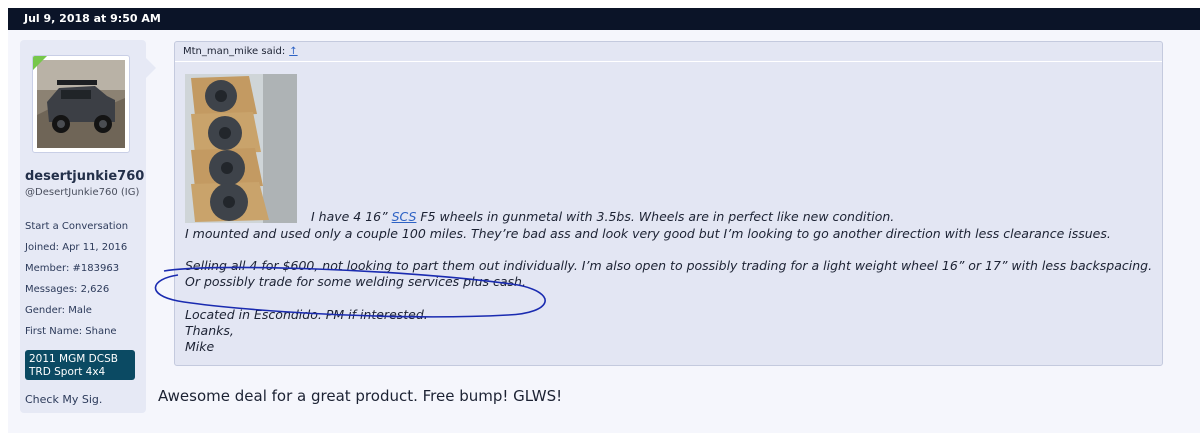 This screenshot has height=433, width=1200. I want to click on quote-location: Located in Escondido. PM if interested., so click(306, 314).